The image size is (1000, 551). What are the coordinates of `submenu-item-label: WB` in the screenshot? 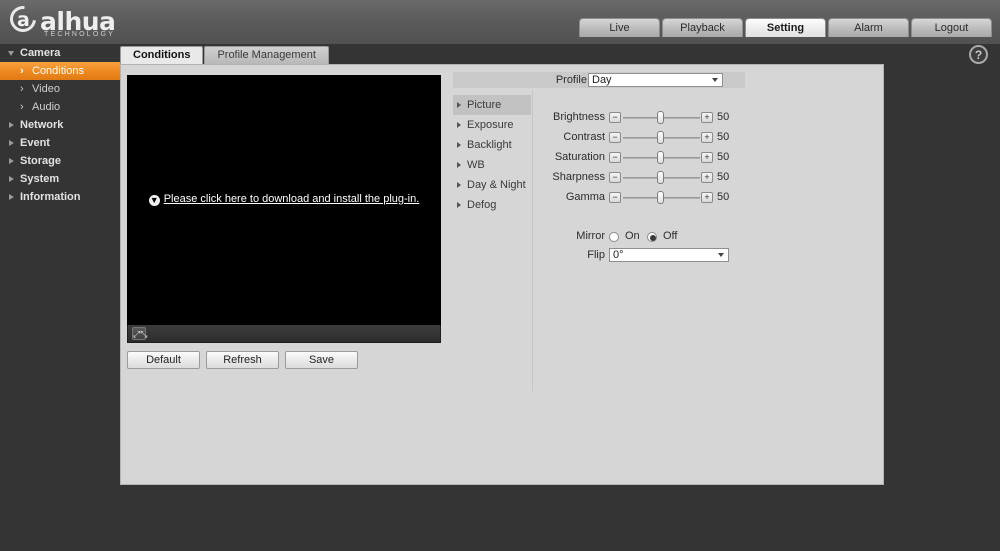 It's located at (476, 165).